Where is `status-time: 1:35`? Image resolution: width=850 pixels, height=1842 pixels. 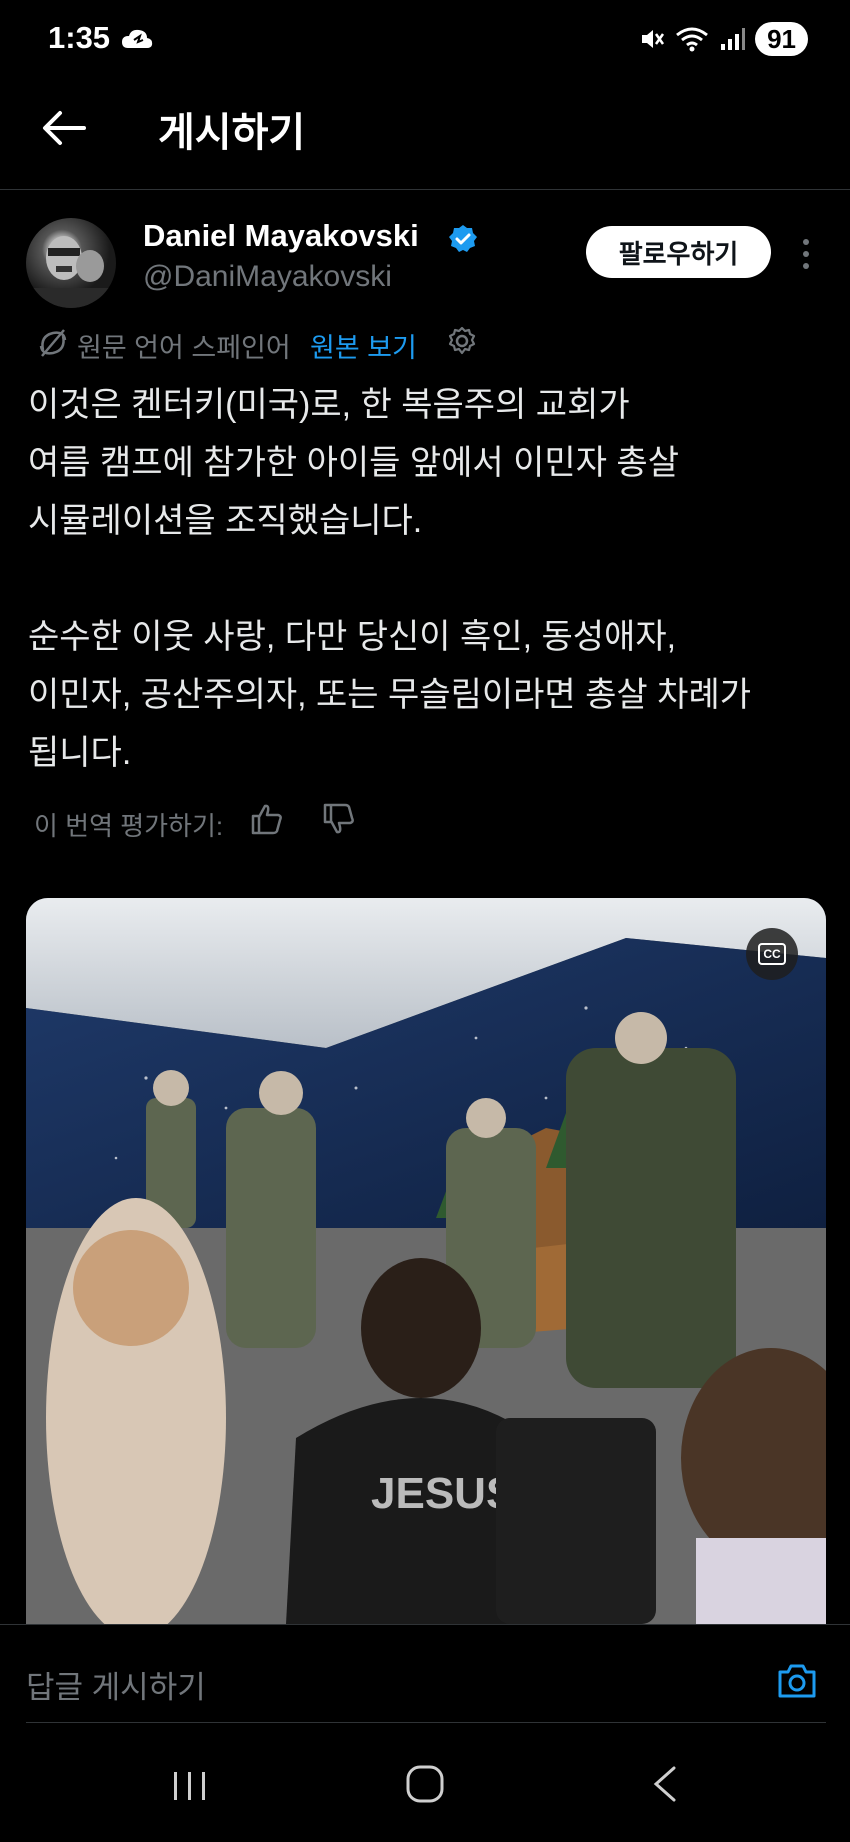 status-time: 1:35 is located at coordinates (79, 37).